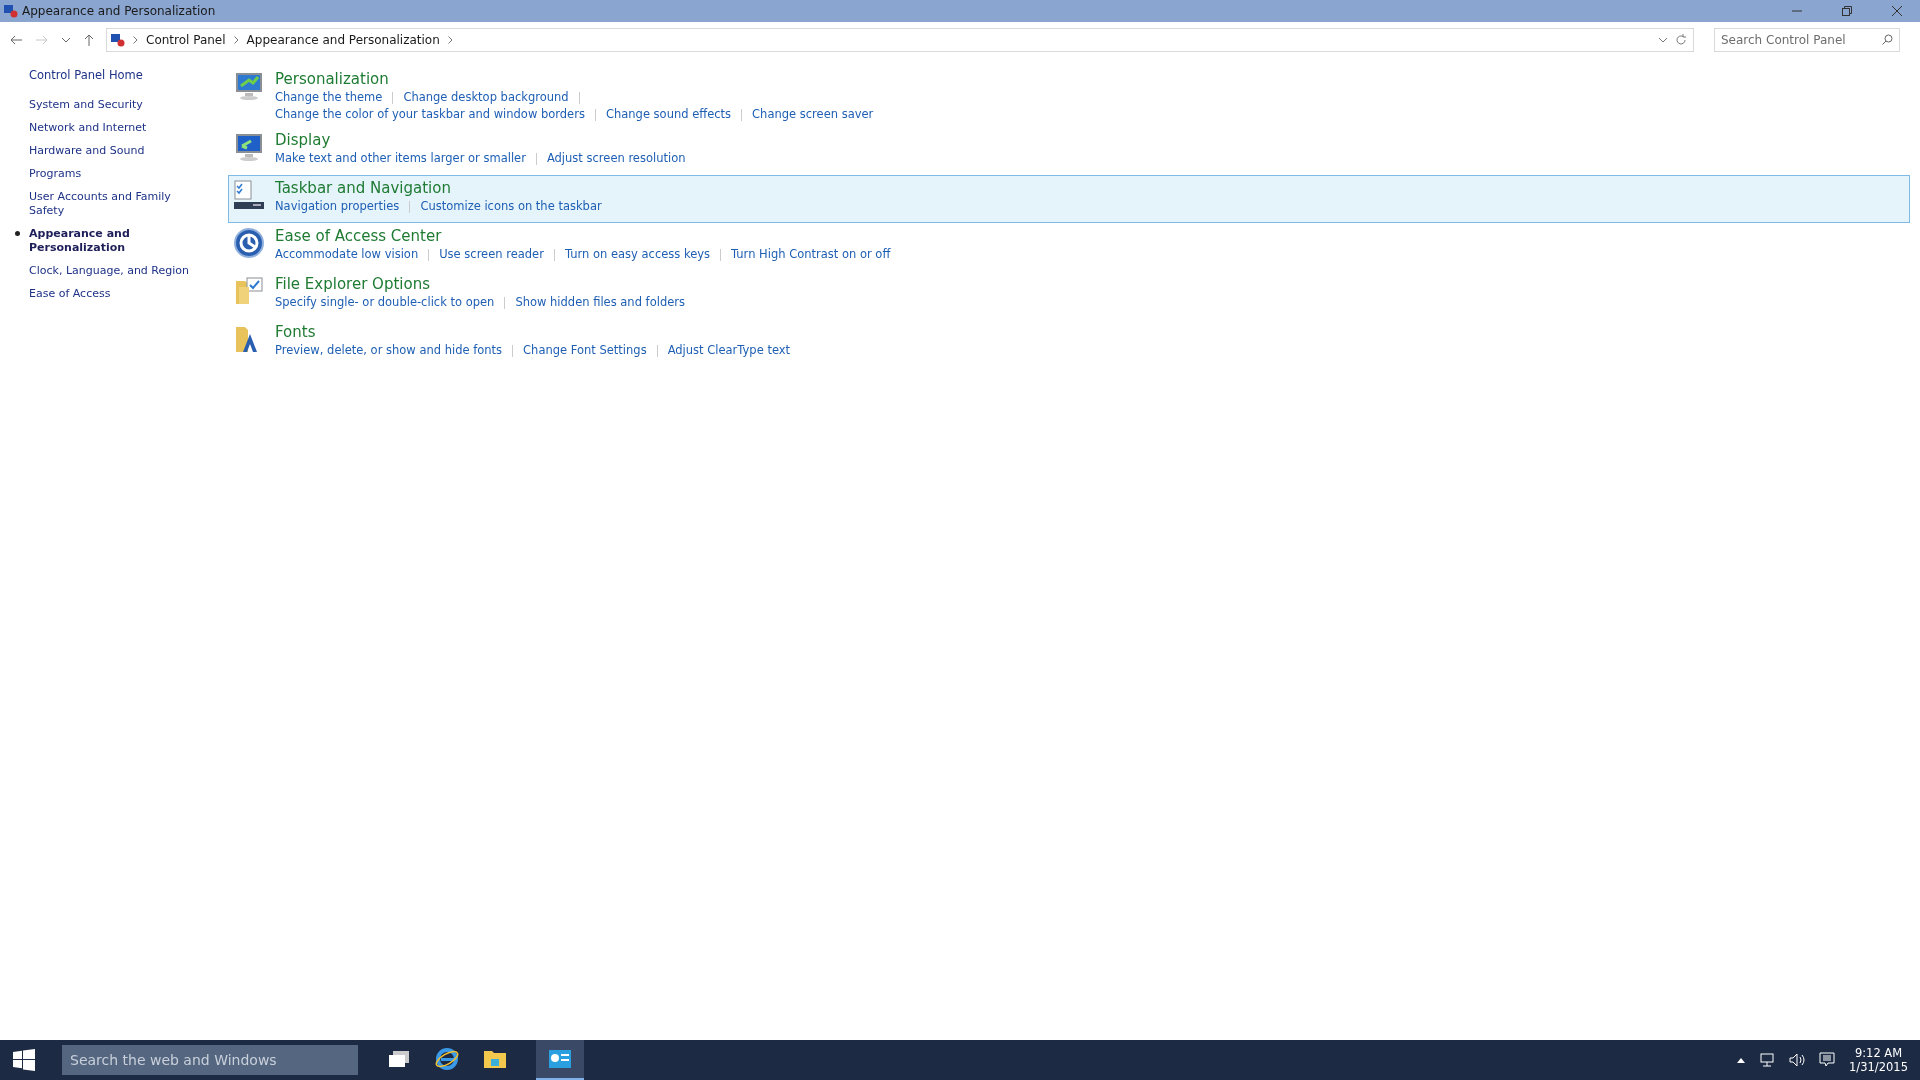  I want to click on task-link: Navigation properties, so click(337, 206).